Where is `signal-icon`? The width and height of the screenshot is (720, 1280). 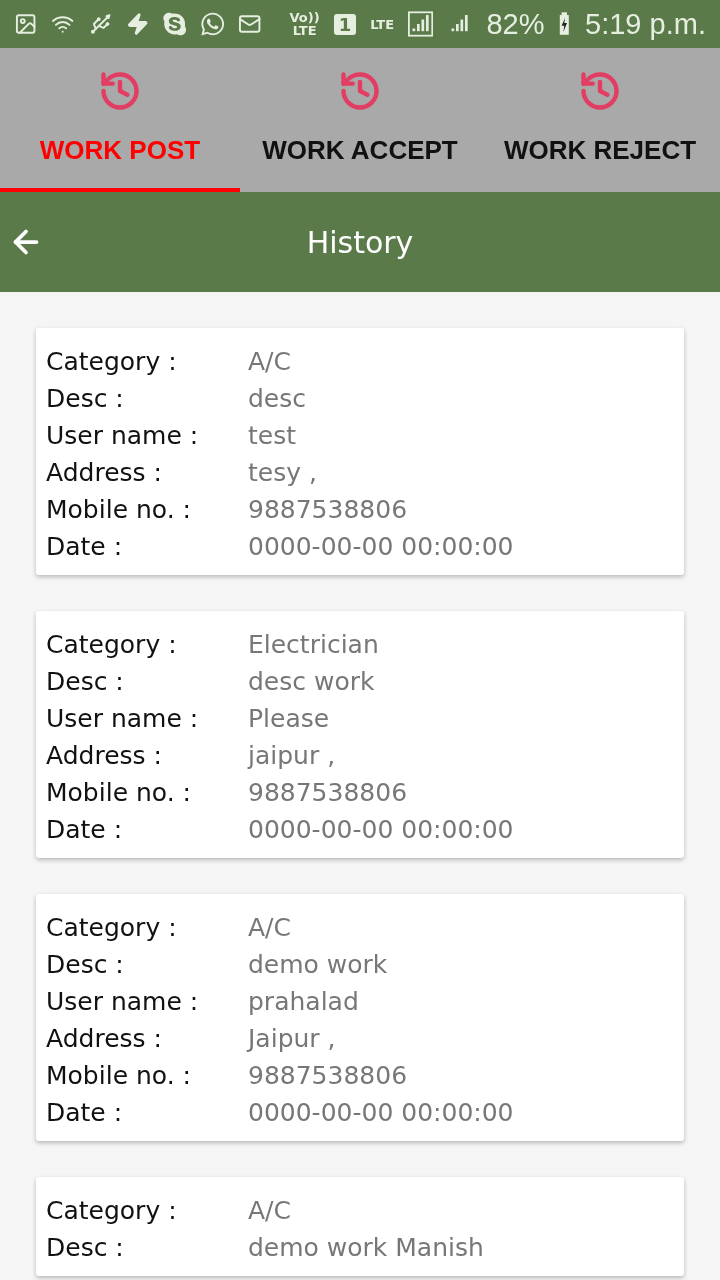 signal-icon is located at coordinates (421, 24).